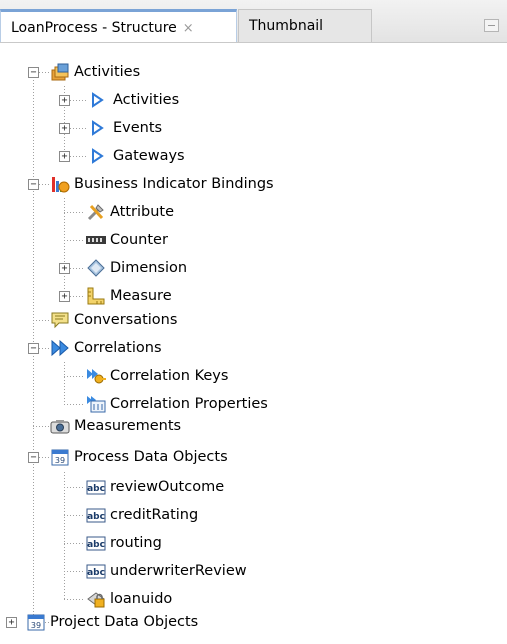 The image size is (507, 644). I want to click on measure-ruler-icon, so click(96, 296).